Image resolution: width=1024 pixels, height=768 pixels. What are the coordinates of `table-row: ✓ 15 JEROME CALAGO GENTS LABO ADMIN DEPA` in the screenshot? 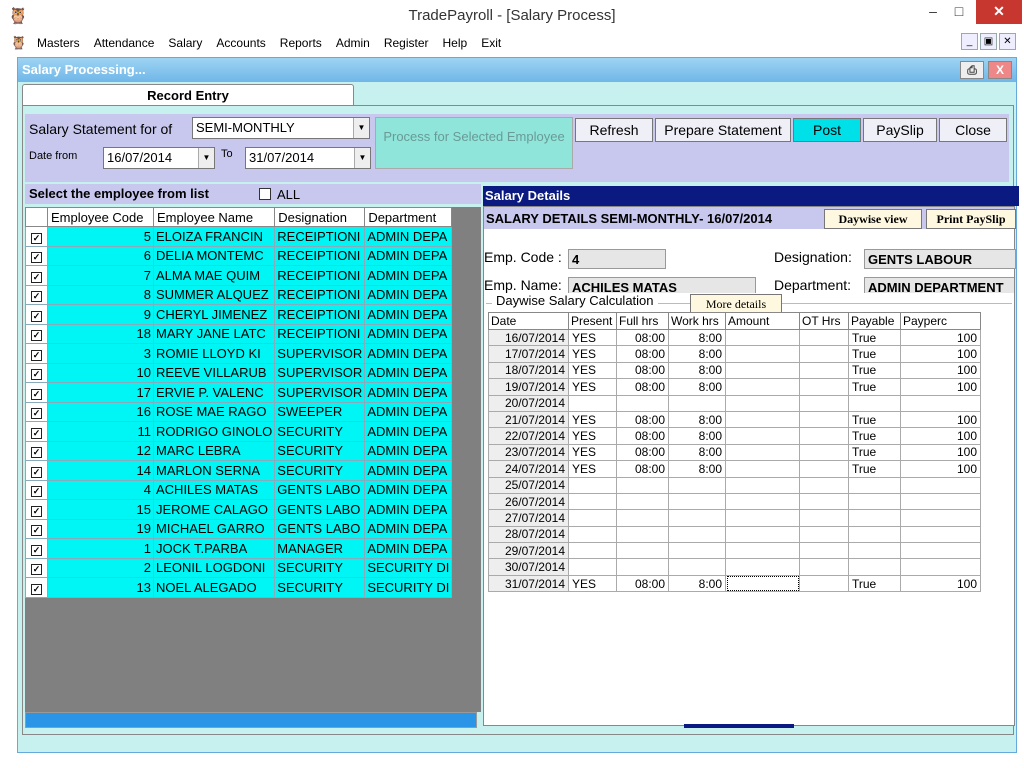 It's located at (239, 509).